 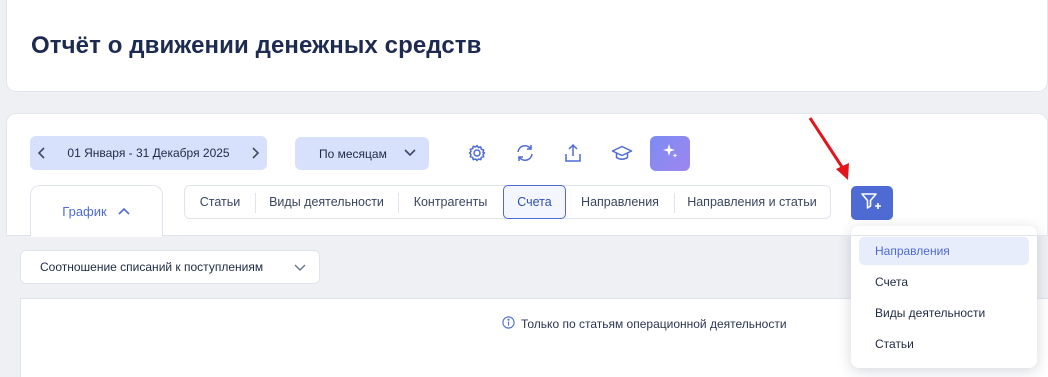 What do you see at coordinates (255, 153) in the screenshot?
I see `chevron-right-icon` at bounding box center [255, 153].